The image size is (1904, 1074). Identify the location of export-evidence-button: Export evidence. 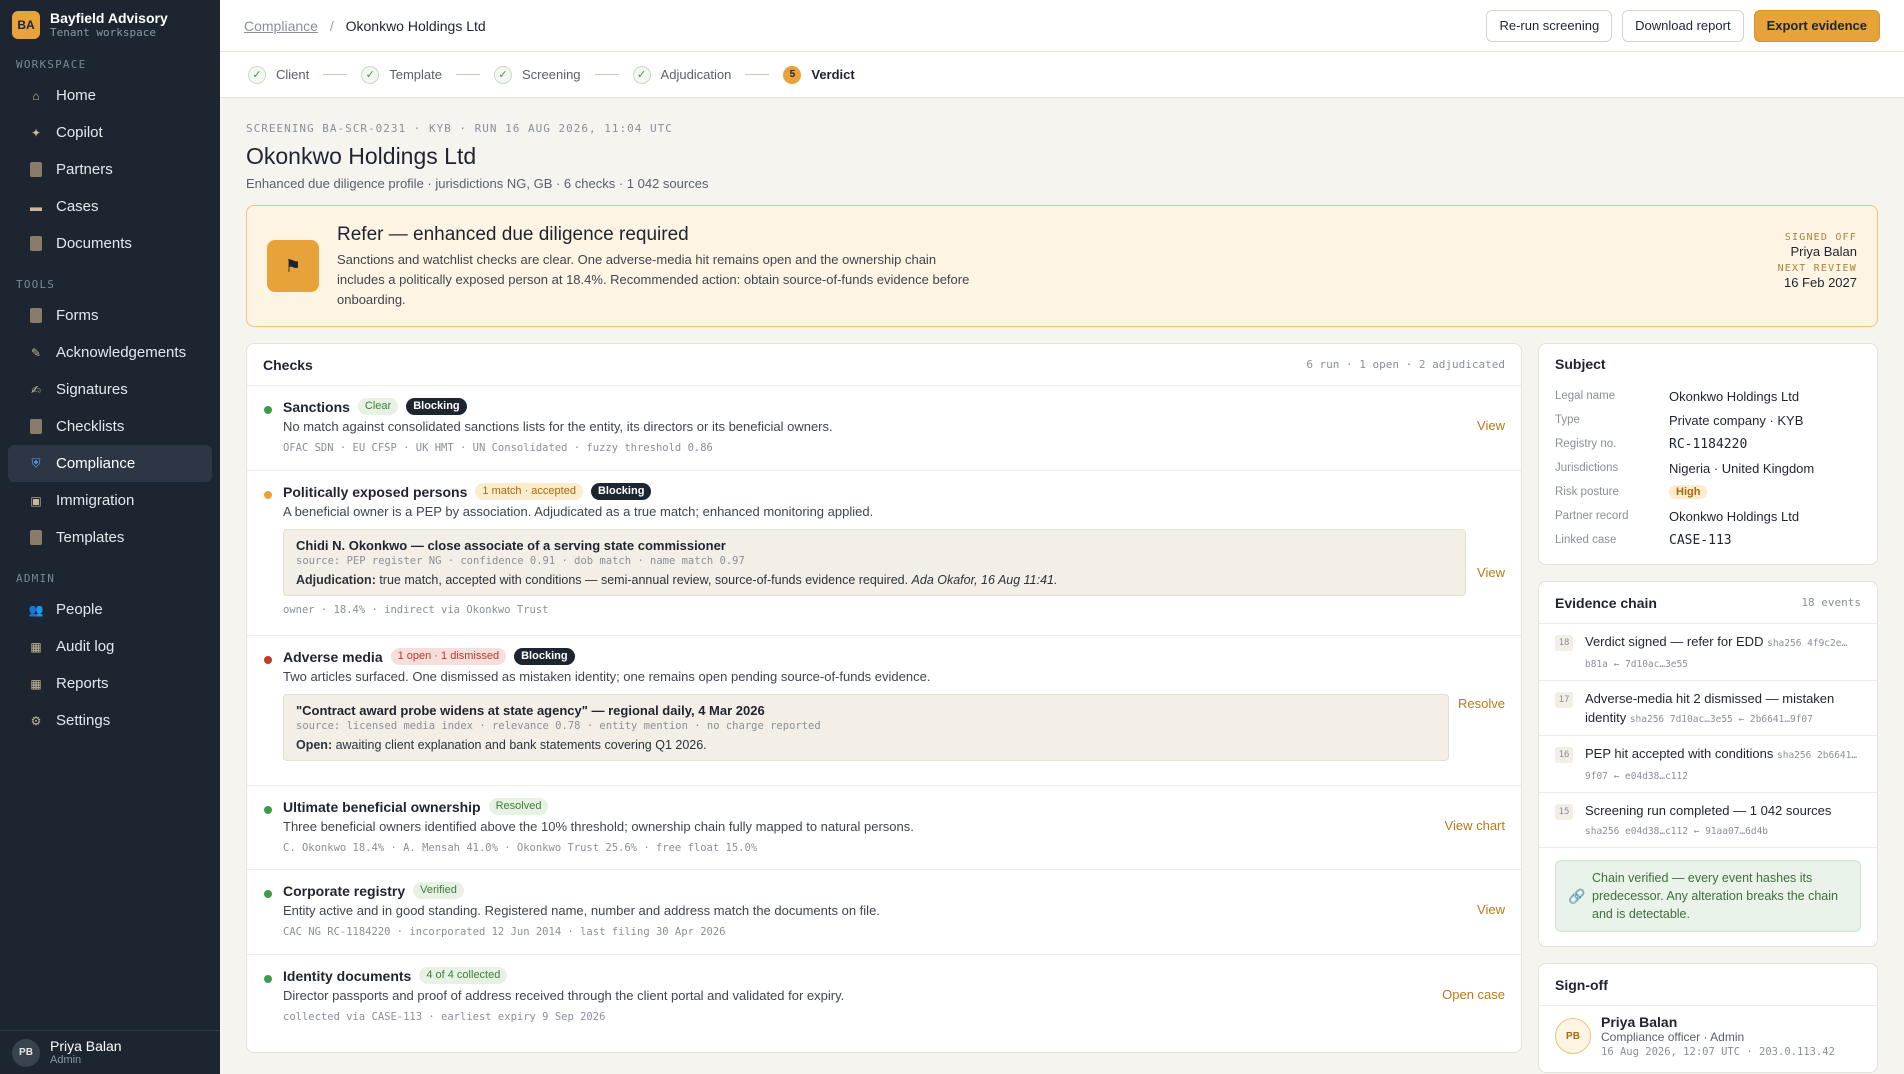
(1816, 25).